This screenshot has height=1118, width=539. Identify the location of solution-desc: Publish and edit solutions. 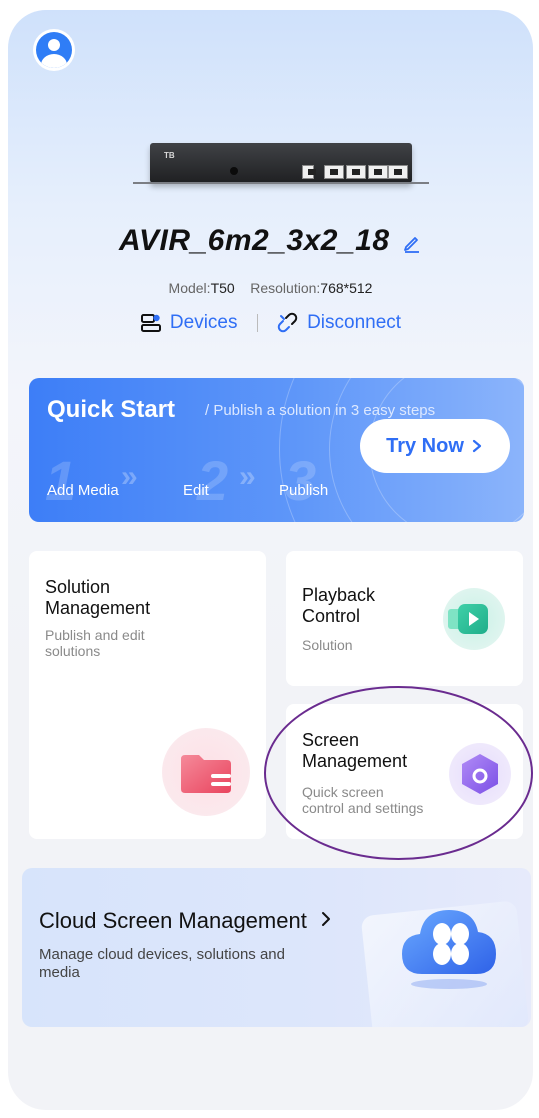
(95, 643).